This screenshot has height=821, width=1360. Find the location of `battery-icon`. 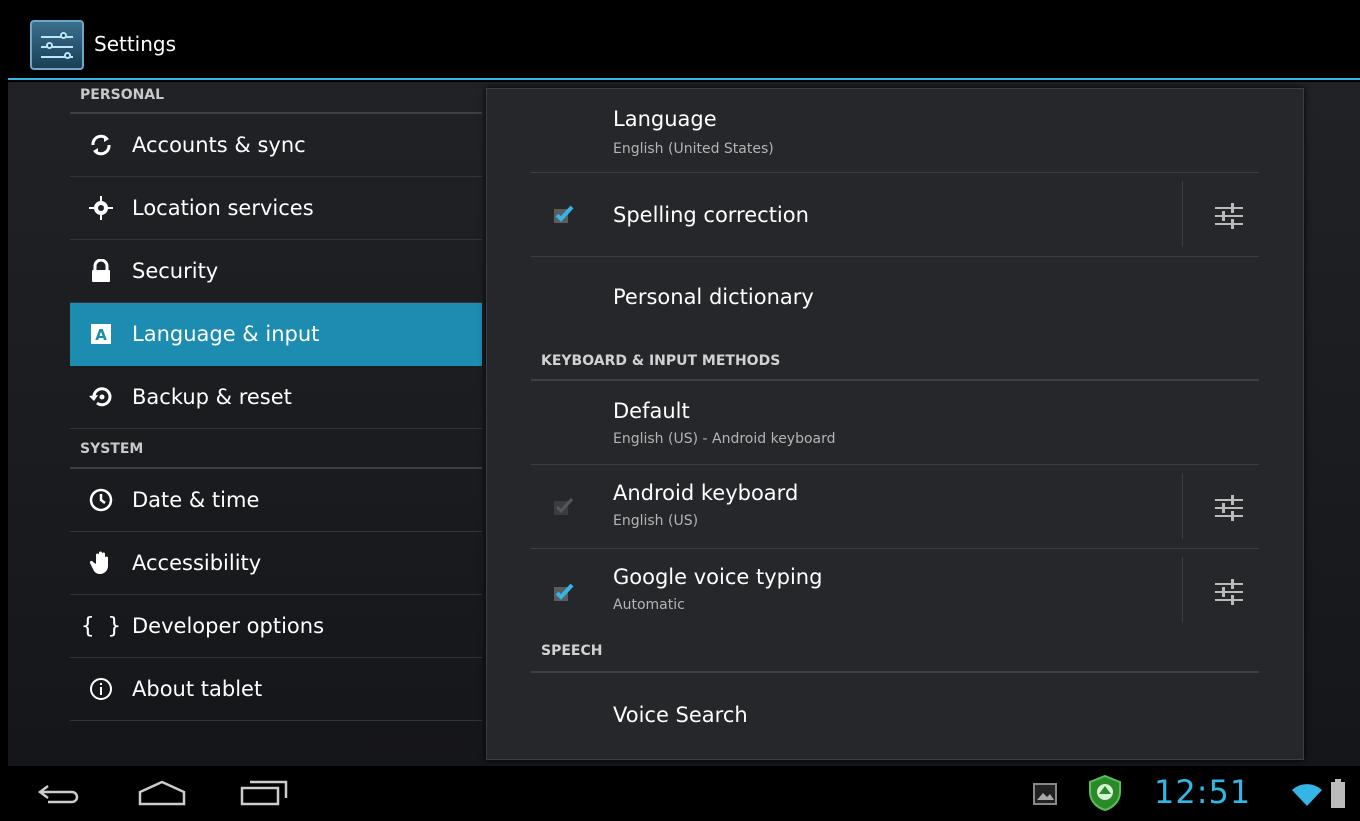

battery-icon is located at coordinates (1338, 793).